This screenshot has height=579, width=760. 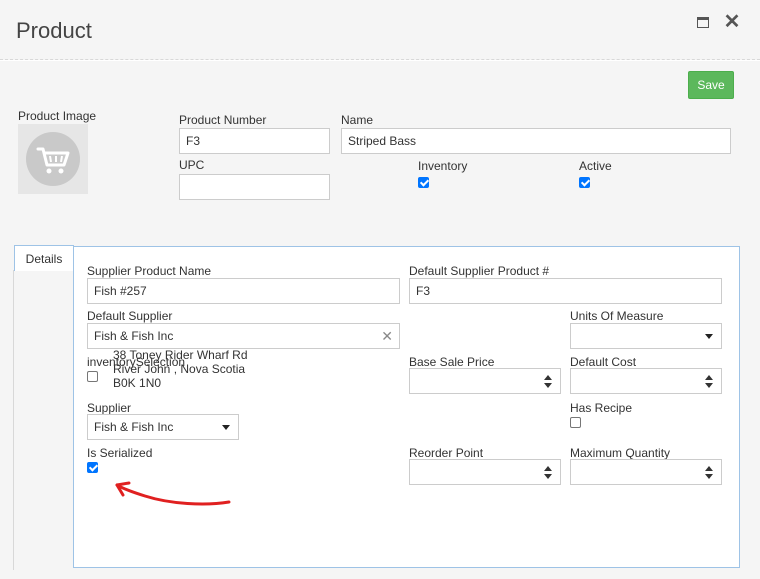 What do you see at coordinates (646, 381) in the screenshot?
I see `default-cost-input` at bounding box center [646, 381].